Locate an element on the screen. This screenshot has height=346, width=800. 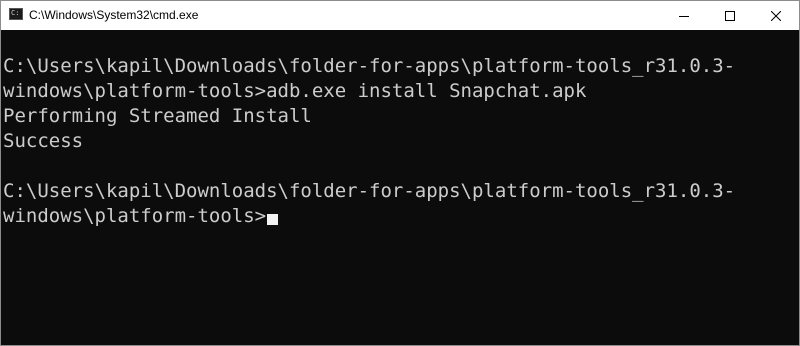
title-bar: C: C:\Windows\System32\cmd.exe is located at coordinates (400, 15).